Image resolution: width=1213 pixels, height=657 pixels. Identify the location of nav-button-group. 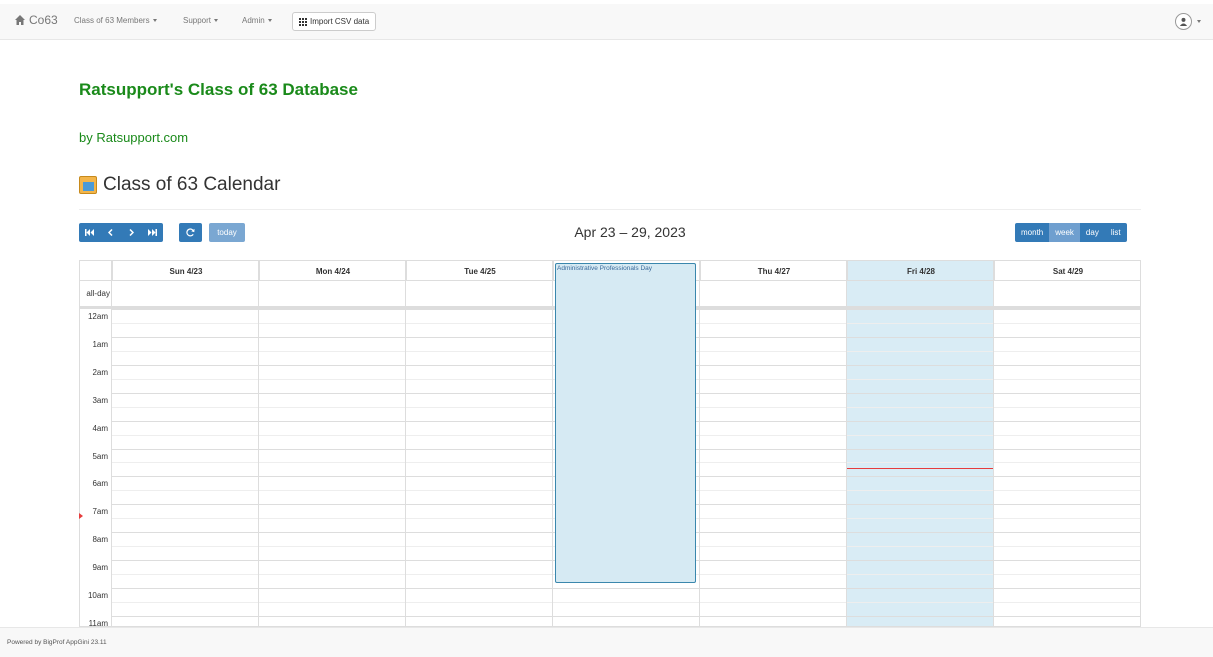
(121, 232).